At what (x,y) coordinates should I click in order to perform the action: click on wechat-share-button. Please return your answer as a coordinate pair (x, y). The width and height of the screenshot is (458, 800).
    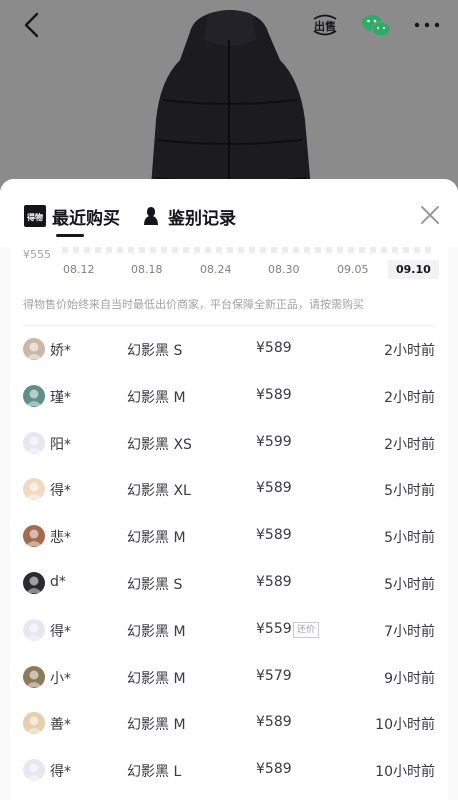
    Looking at the image, I should click on (376, 25).